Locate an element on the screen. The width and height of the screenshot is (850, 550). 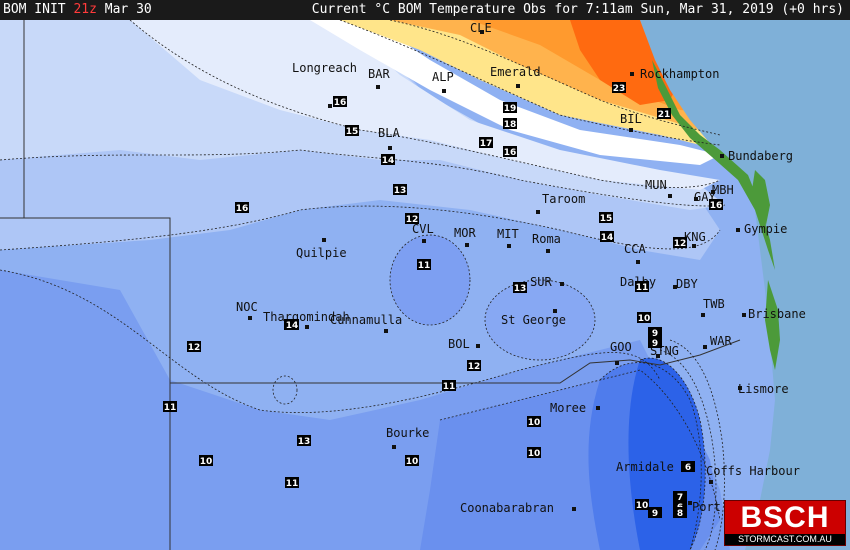
town-label: MOR is located at coordinates (465, 233).